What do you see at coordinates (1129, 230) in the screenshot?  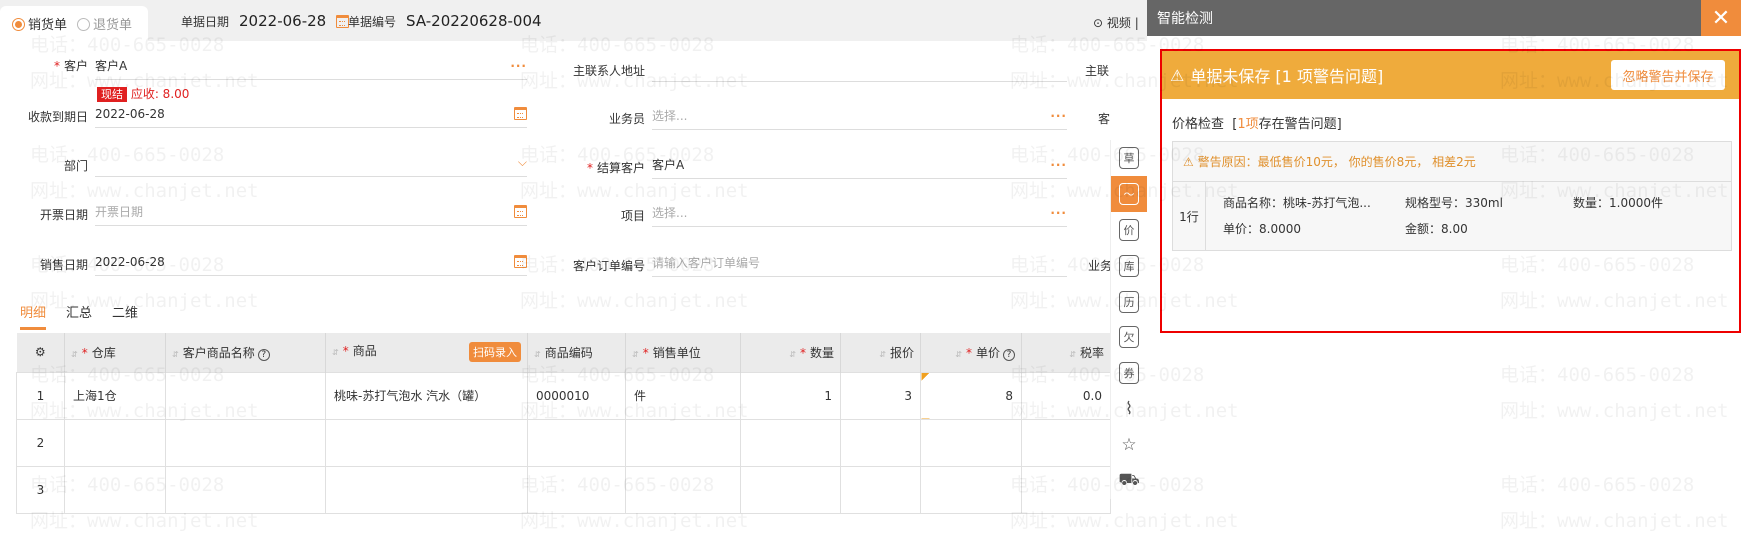 I see `price-button: 价` at bounding box center [1129, 230].